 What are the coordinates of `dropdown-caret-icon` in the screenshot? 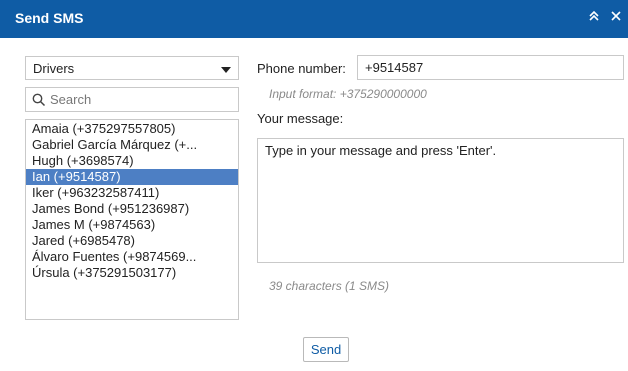 It's located at (226, 70).